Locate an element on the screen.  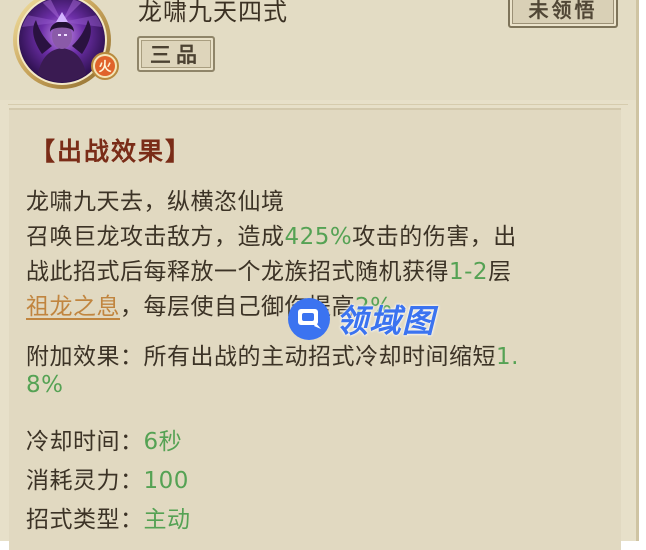
cooldown-label: 冷却时间： is located at coordinates (85, 442).